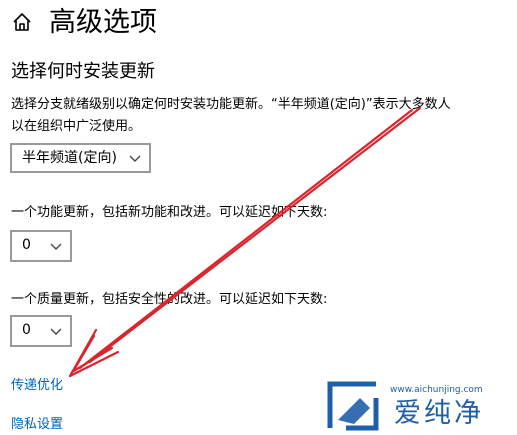 The height and width of the screenshot is (435, 517). Describe the element at coordinates (37, 386) in the screenshot. I see `delivery-optimization-link: 传递优化` at that location.